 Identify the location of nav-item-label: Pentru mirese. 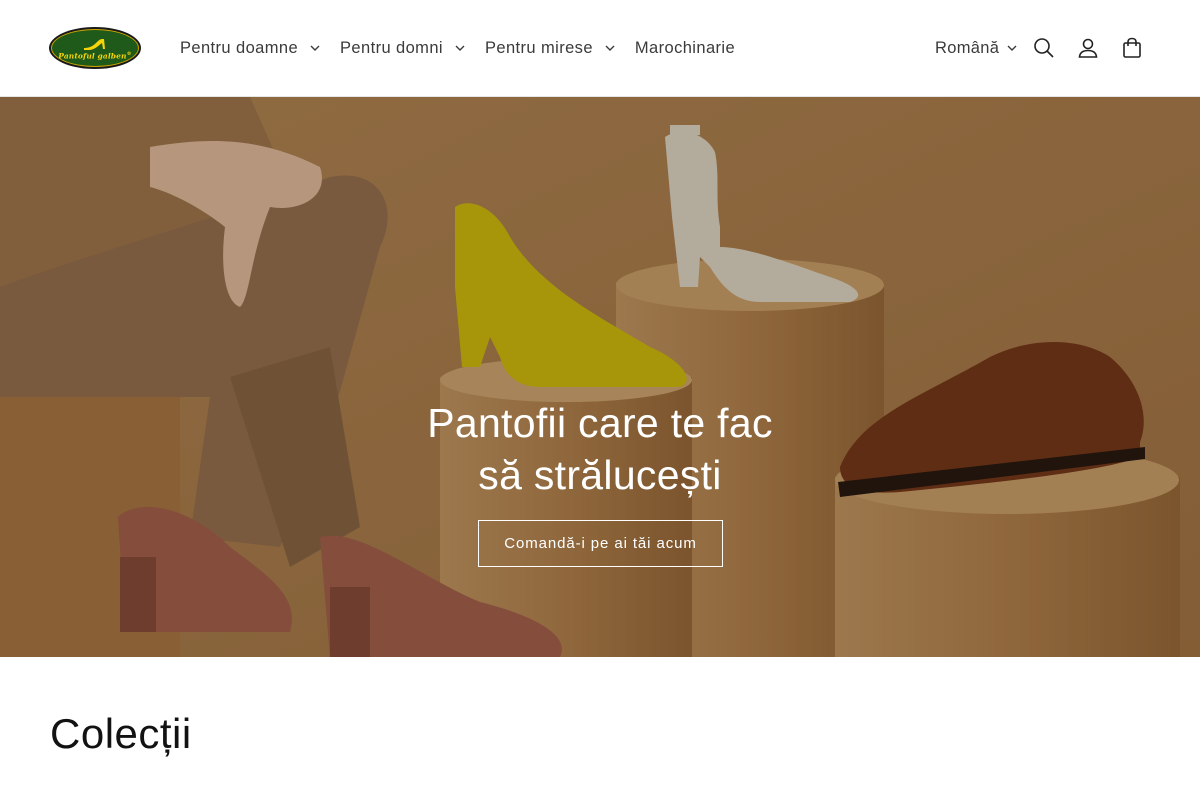
(538, 47).